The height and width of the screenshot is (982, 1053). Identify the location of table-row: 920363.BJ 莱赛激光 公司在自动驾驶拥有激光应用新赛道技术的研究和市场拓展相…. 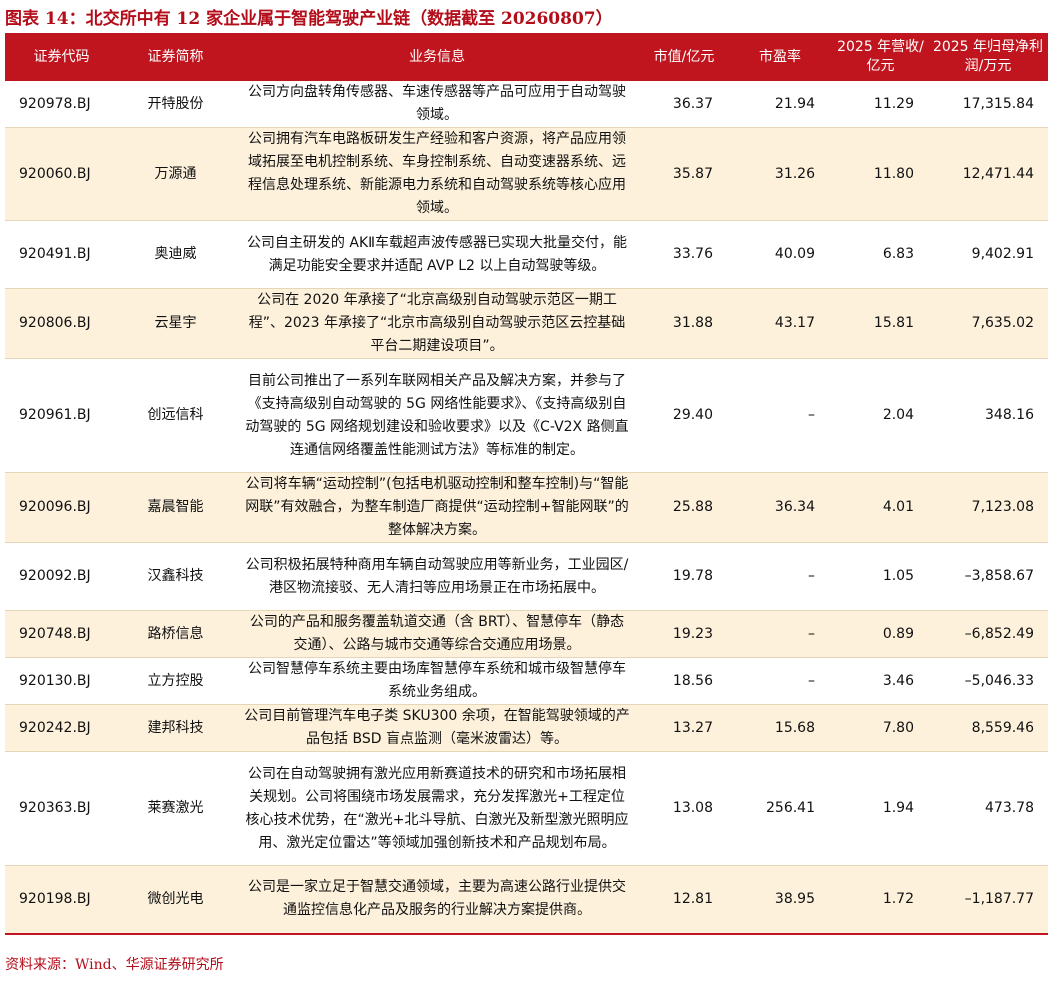
(526, 808).